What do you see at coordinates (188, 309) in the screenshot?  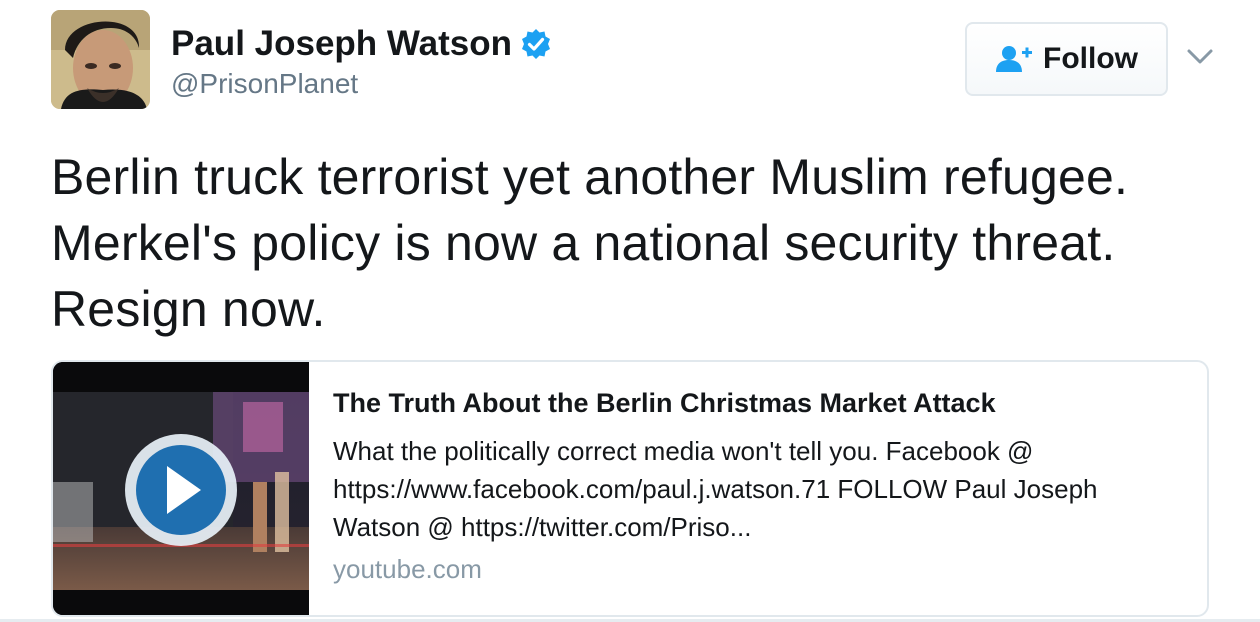 I see `tweet-line: Resign now.` at bounding box center [188, 309].